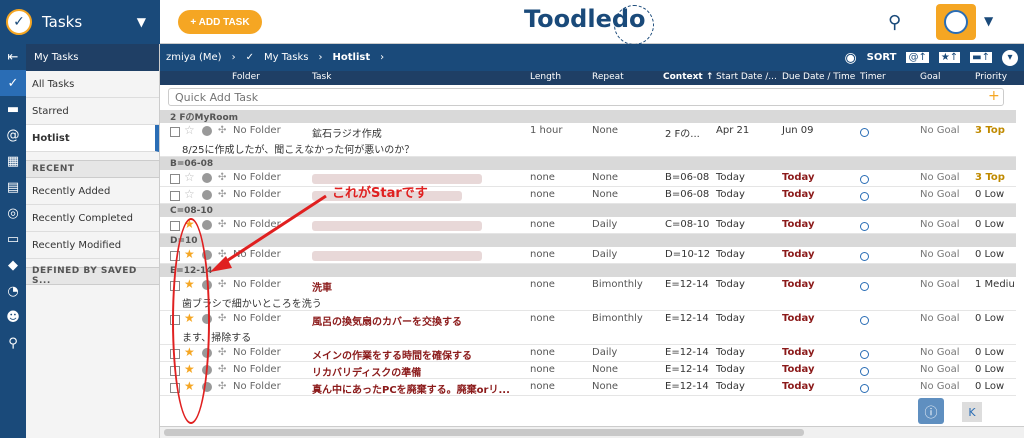  Describe the element at coordinates (268, 233) in the screenshot. I see `annotation-arrow` at that location.